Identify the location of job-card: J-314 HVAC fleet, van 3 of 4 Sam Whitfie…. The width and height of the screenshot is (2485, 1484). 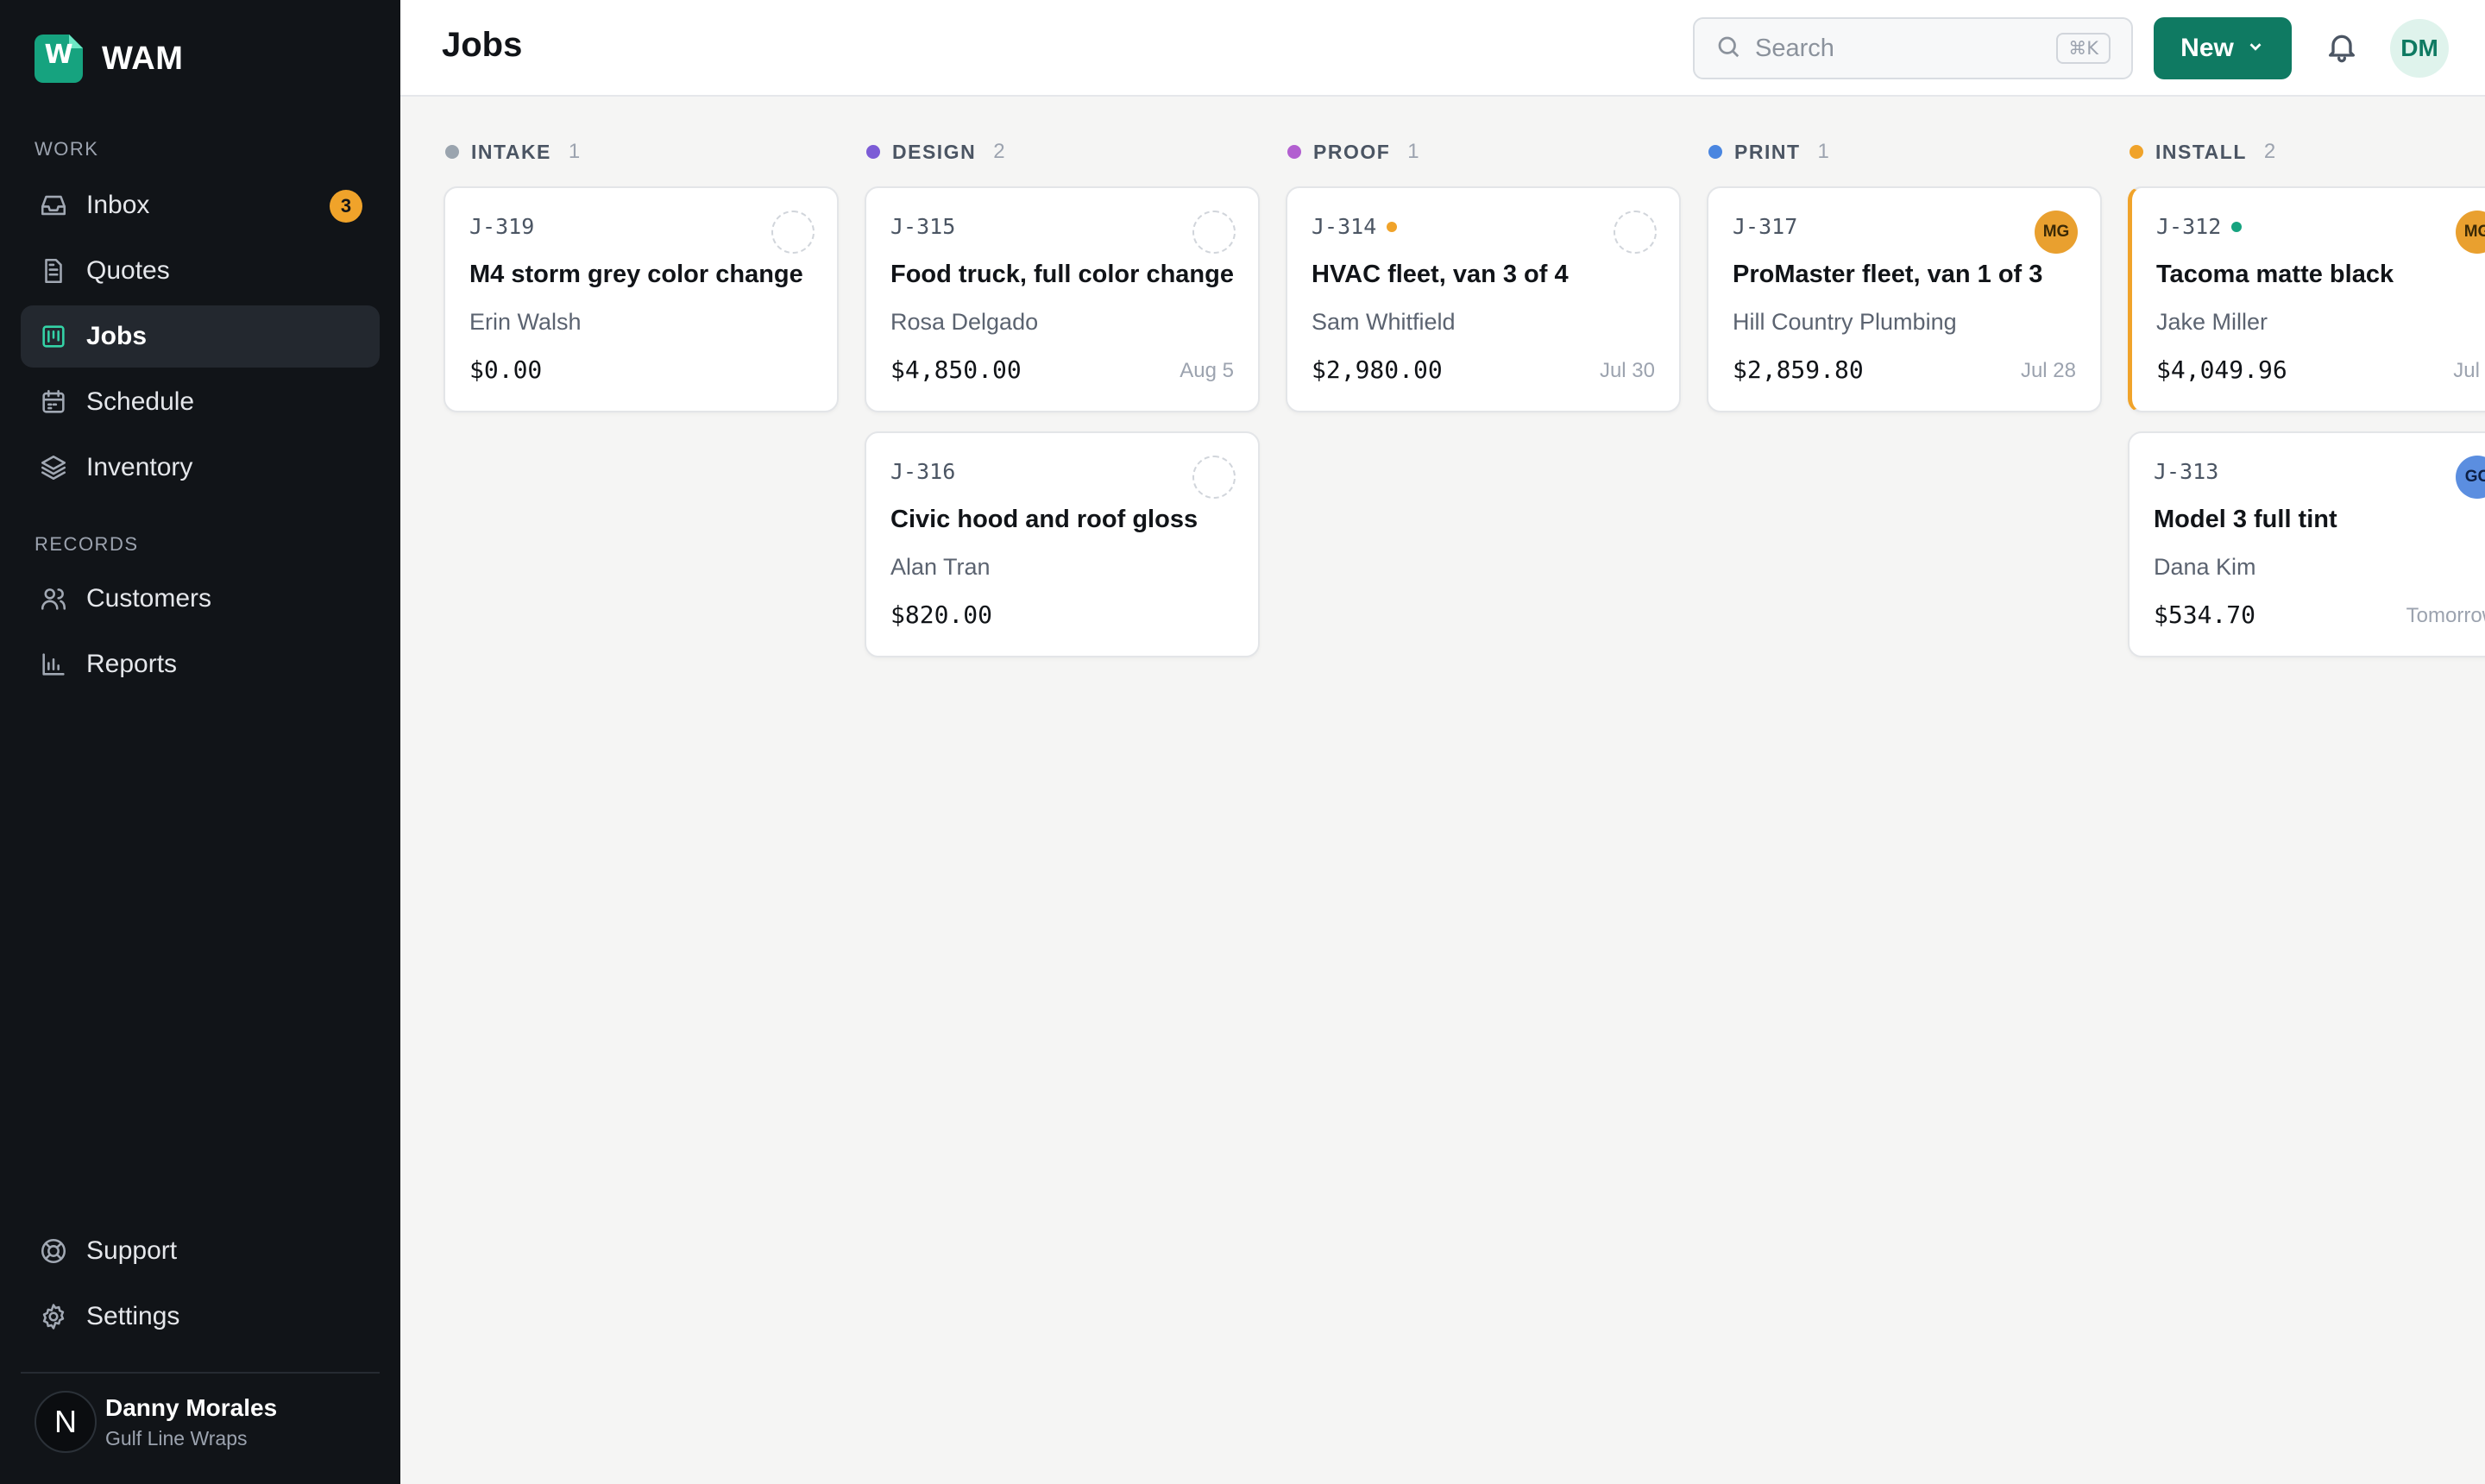
(1483, 299).